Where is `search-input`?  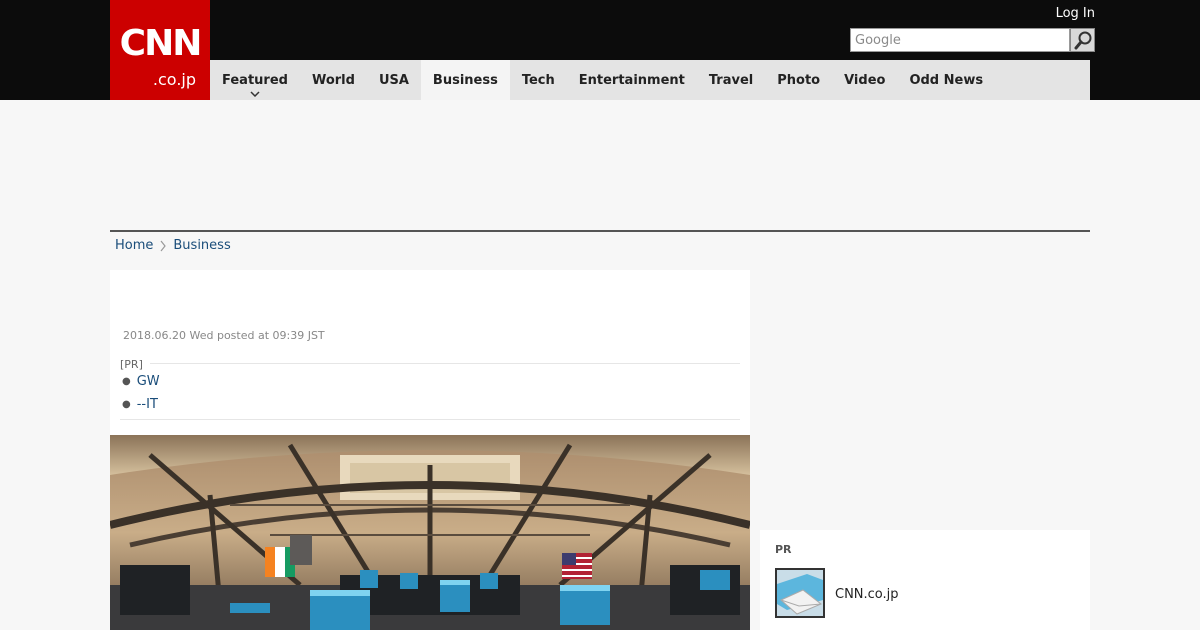
search-input is located at coordinates (960, 40).